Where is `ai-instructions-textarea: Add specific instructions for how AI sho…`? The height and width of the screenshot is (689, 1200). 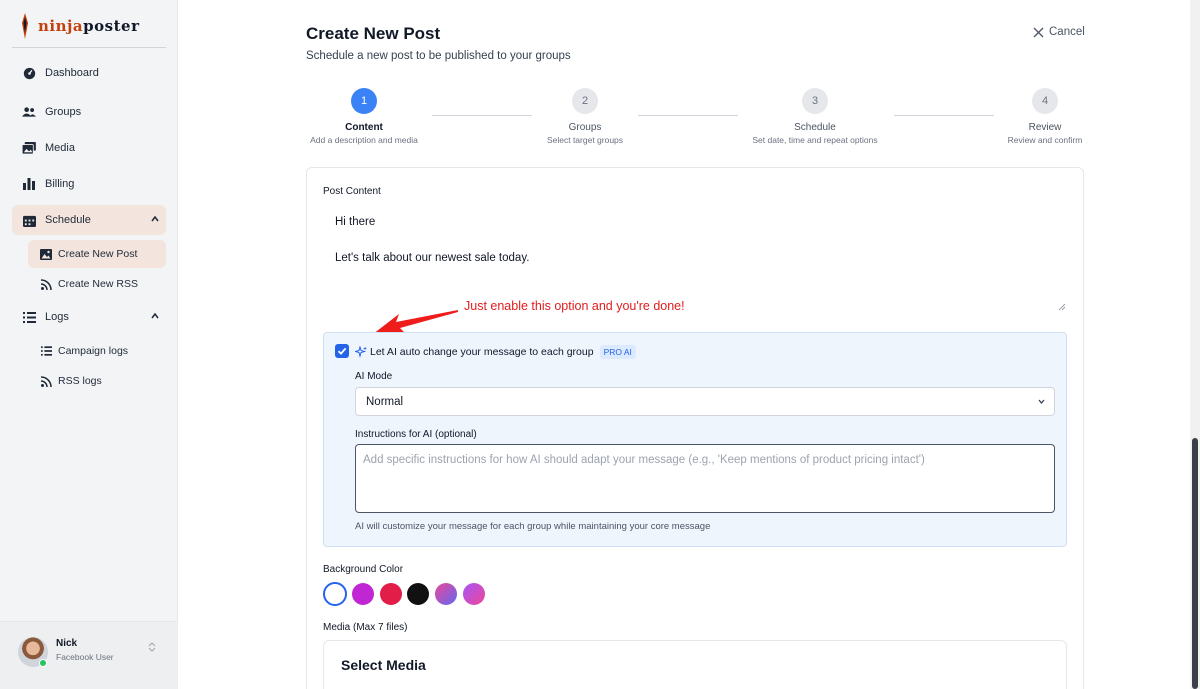
ai-instructions-textarea: Add specific instructions for how AI sho… is located at coordinates (705, 478).